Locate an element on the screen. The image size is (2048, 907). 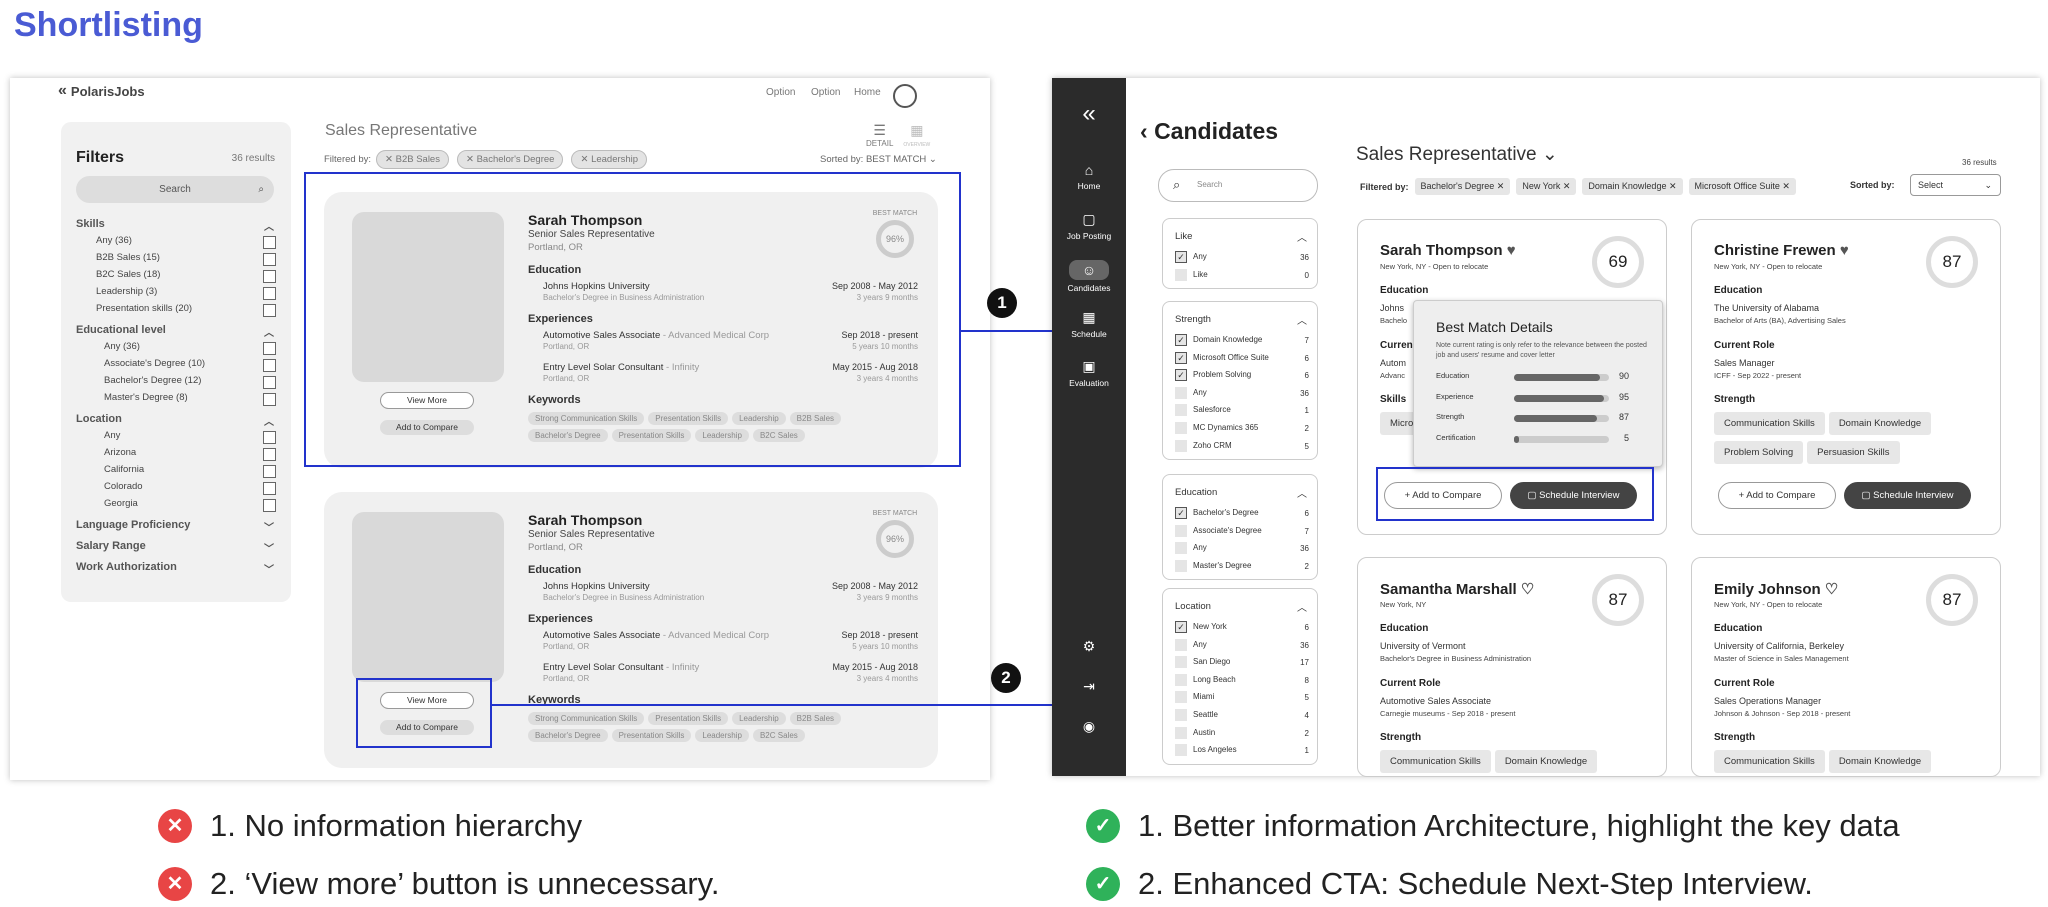
filter-chip: ✕ Leadership is located at coordinates (609, 159).